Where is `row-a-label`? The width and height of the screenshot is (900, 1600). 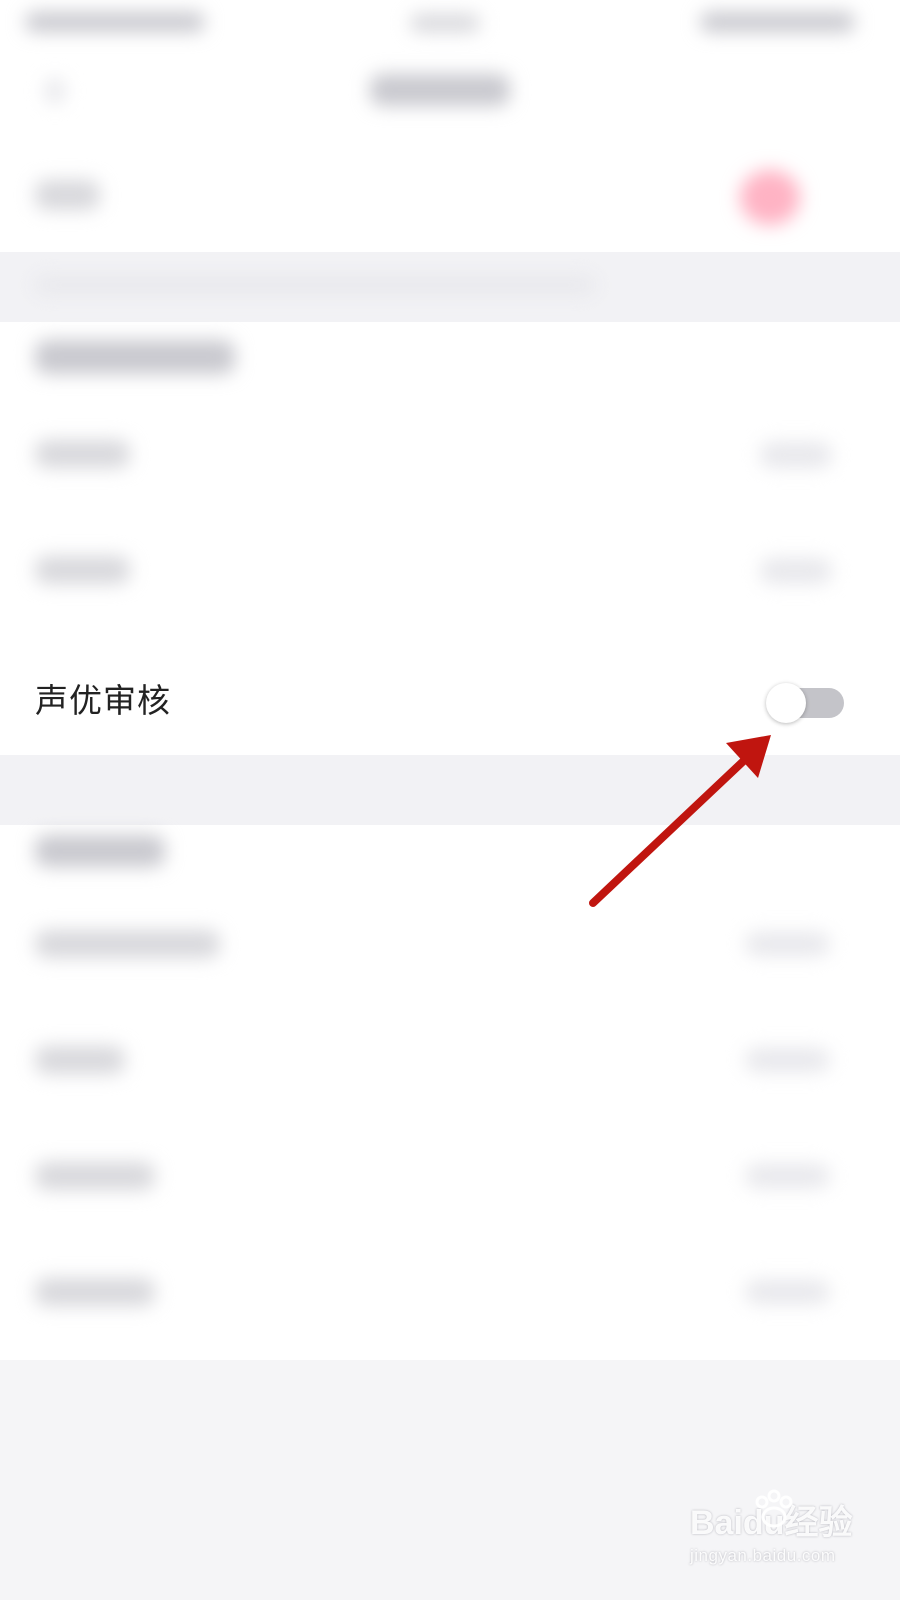 row-a-label is located at coordinates (82, 454).